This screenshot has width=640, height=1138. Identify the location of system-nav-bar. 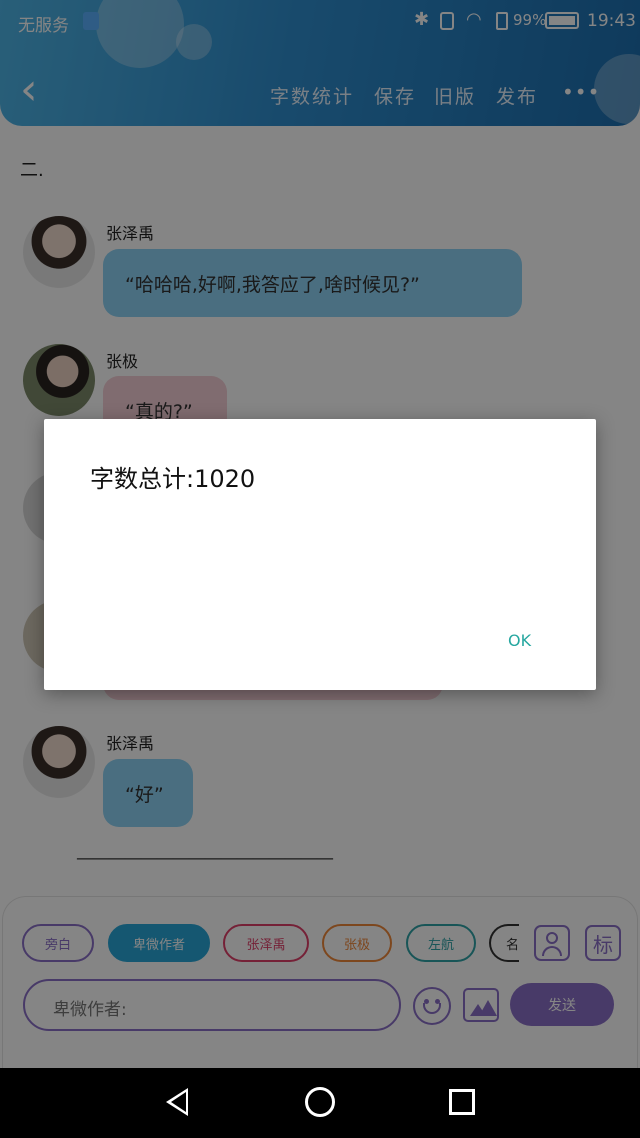
(320, 1103).